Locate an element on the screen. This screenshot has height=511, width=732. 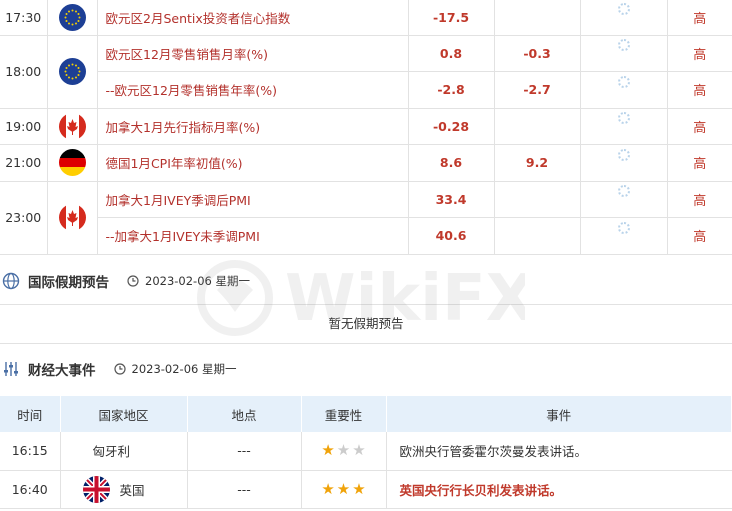
econ-row: 19:00 加拿大1月先行指标月率(%) -0.28 高 is located at coordinates (366, 126).